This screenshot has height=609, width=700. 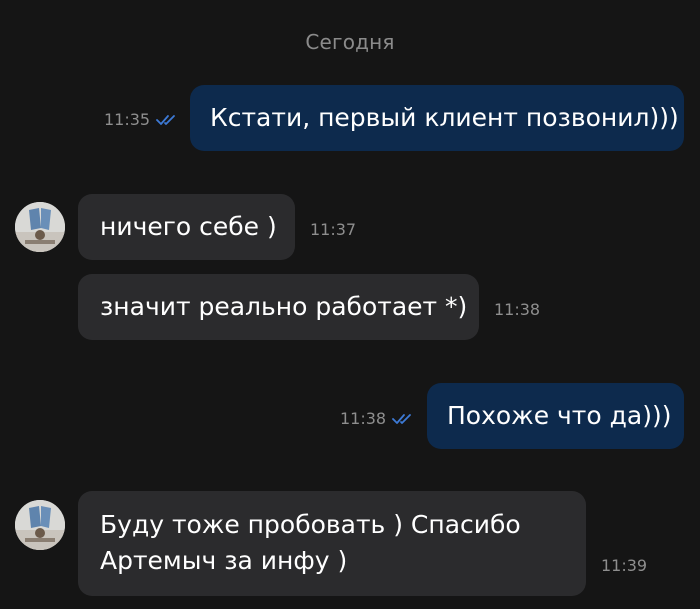 I want to click on message-meta: 11:37, so click(x=333, y=229).